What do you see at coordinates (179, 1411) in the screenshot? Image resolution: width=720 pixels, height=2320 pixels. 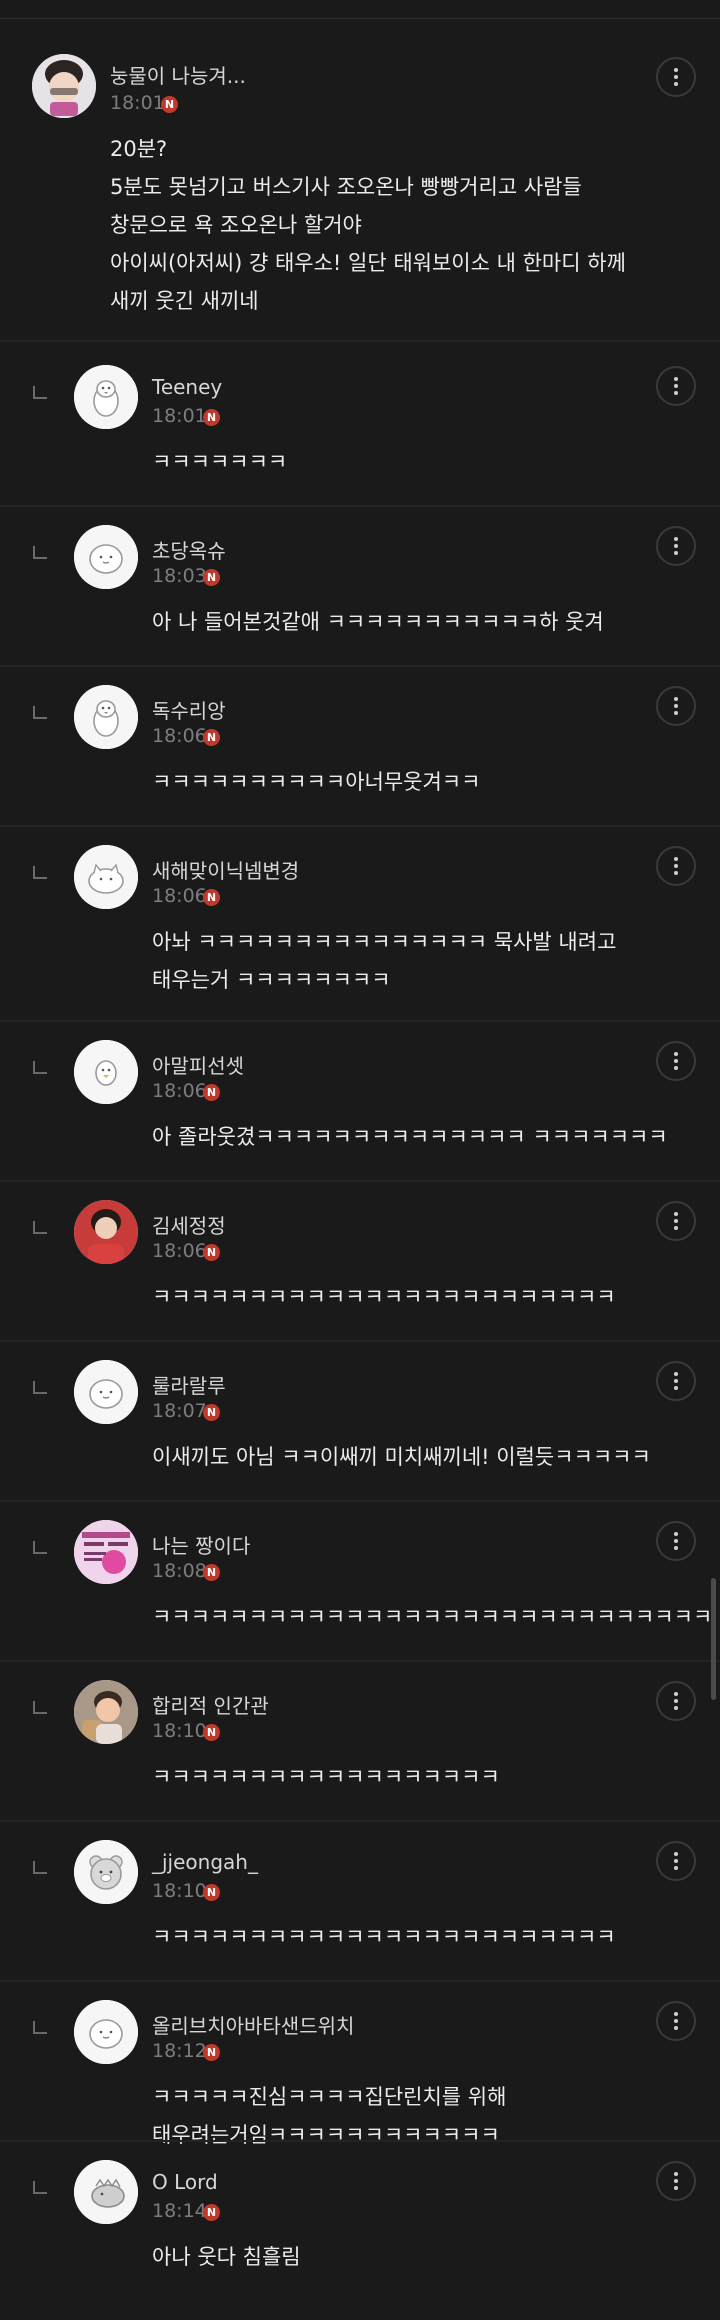 I see `timestamp: 18:07` at bounding box center [179, 1411].